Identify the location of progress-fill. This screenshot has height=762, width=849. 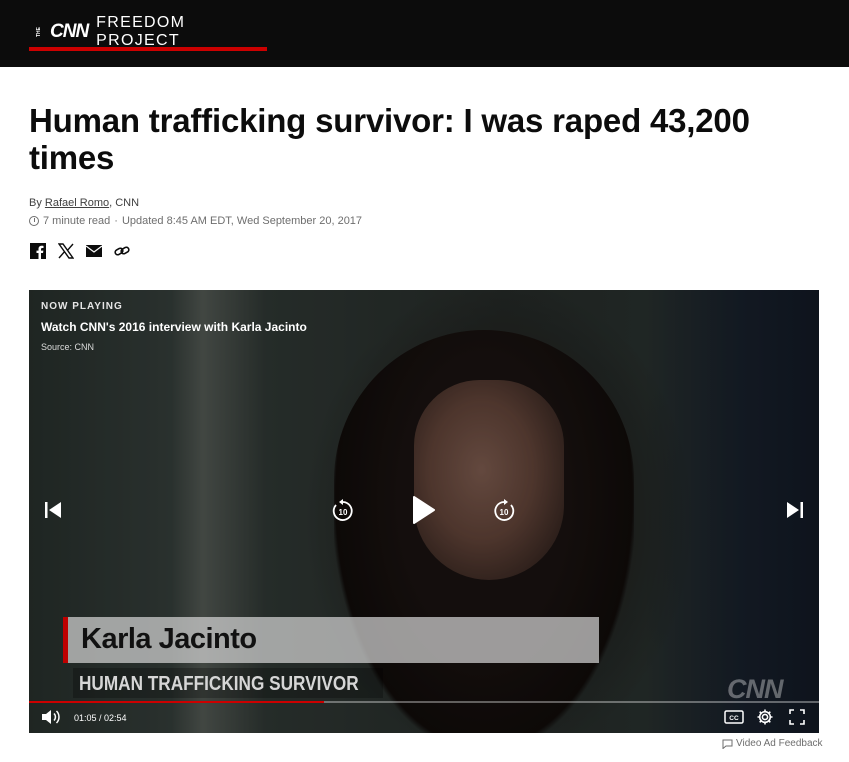
(176, 702).